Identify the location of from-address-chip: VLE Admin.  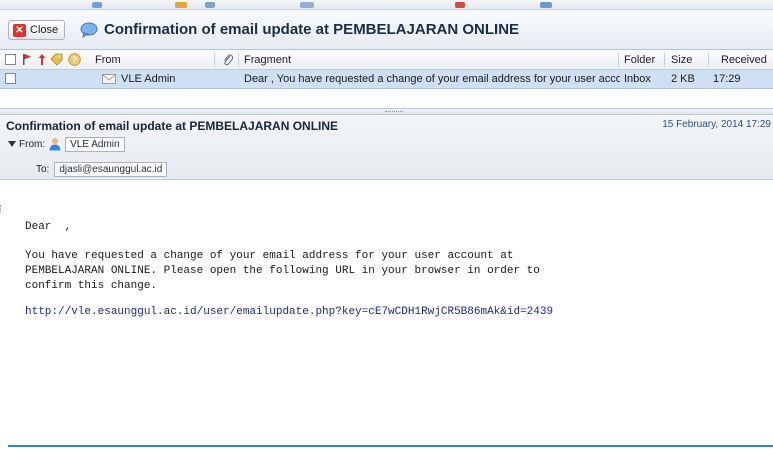
(95, 144).